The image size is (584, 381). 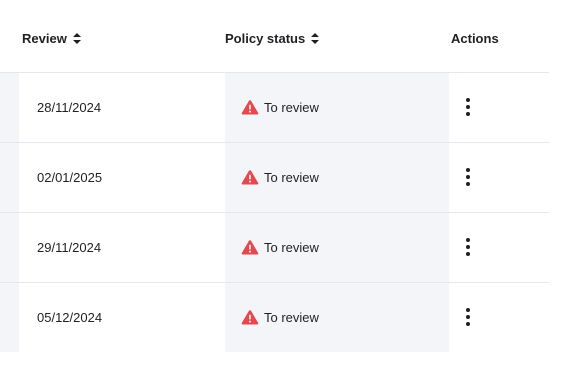 What do you see at coordinates (265, 38) in the screenshot?
I see `column-header-policy-status-label: Policy status` at bounding box center [265, 38].